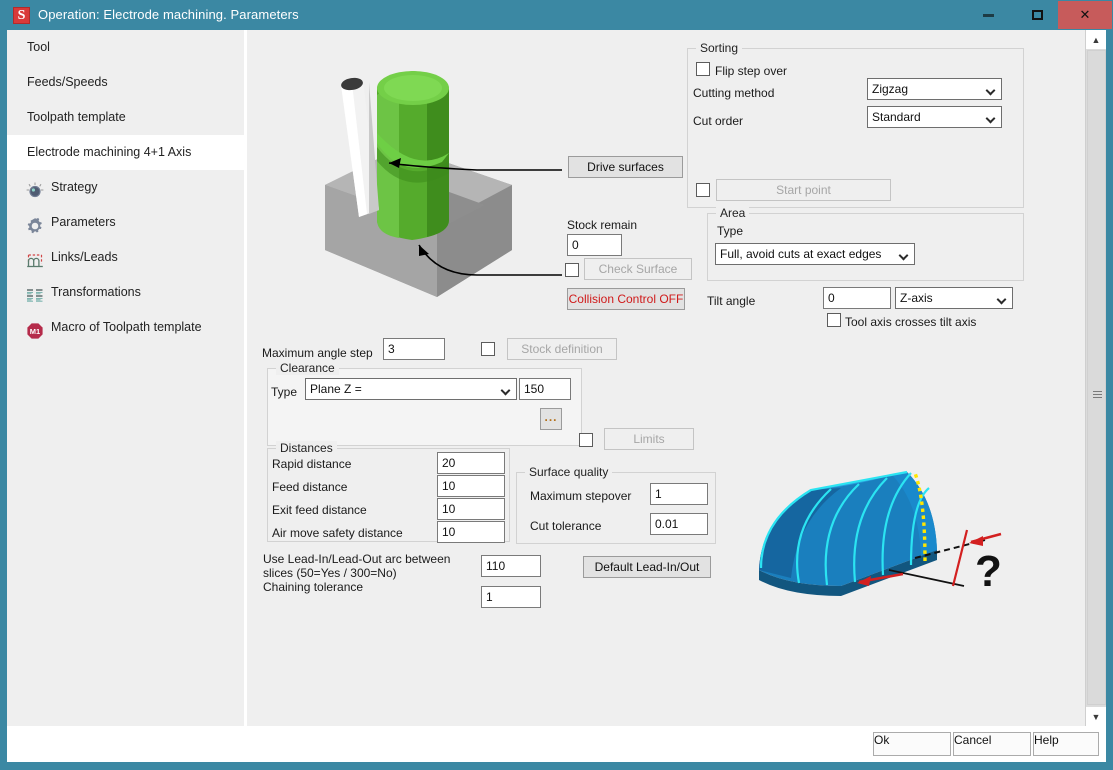 Image resolution: width=1113 pixels, height=770 pixels. What do you see at coordinates (803, 190) in the screenshot?
I see `start-point-button: Start point` at bounding box center [803, 190].